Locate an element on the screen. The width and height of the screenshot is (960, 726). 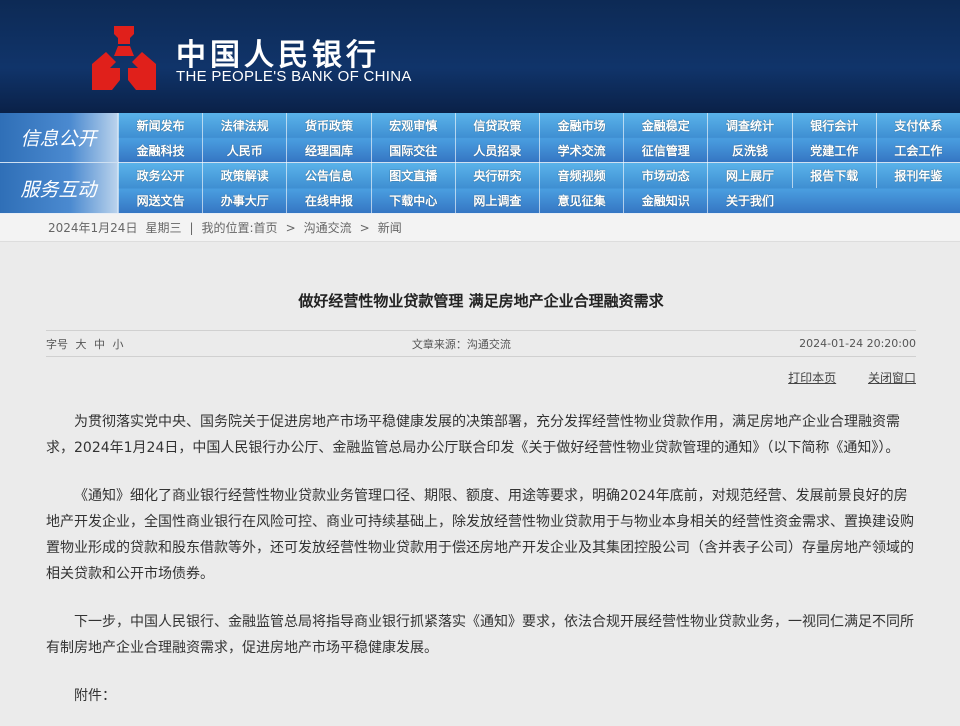
nav-item: 人民币 is located at coordinates (244, 150).